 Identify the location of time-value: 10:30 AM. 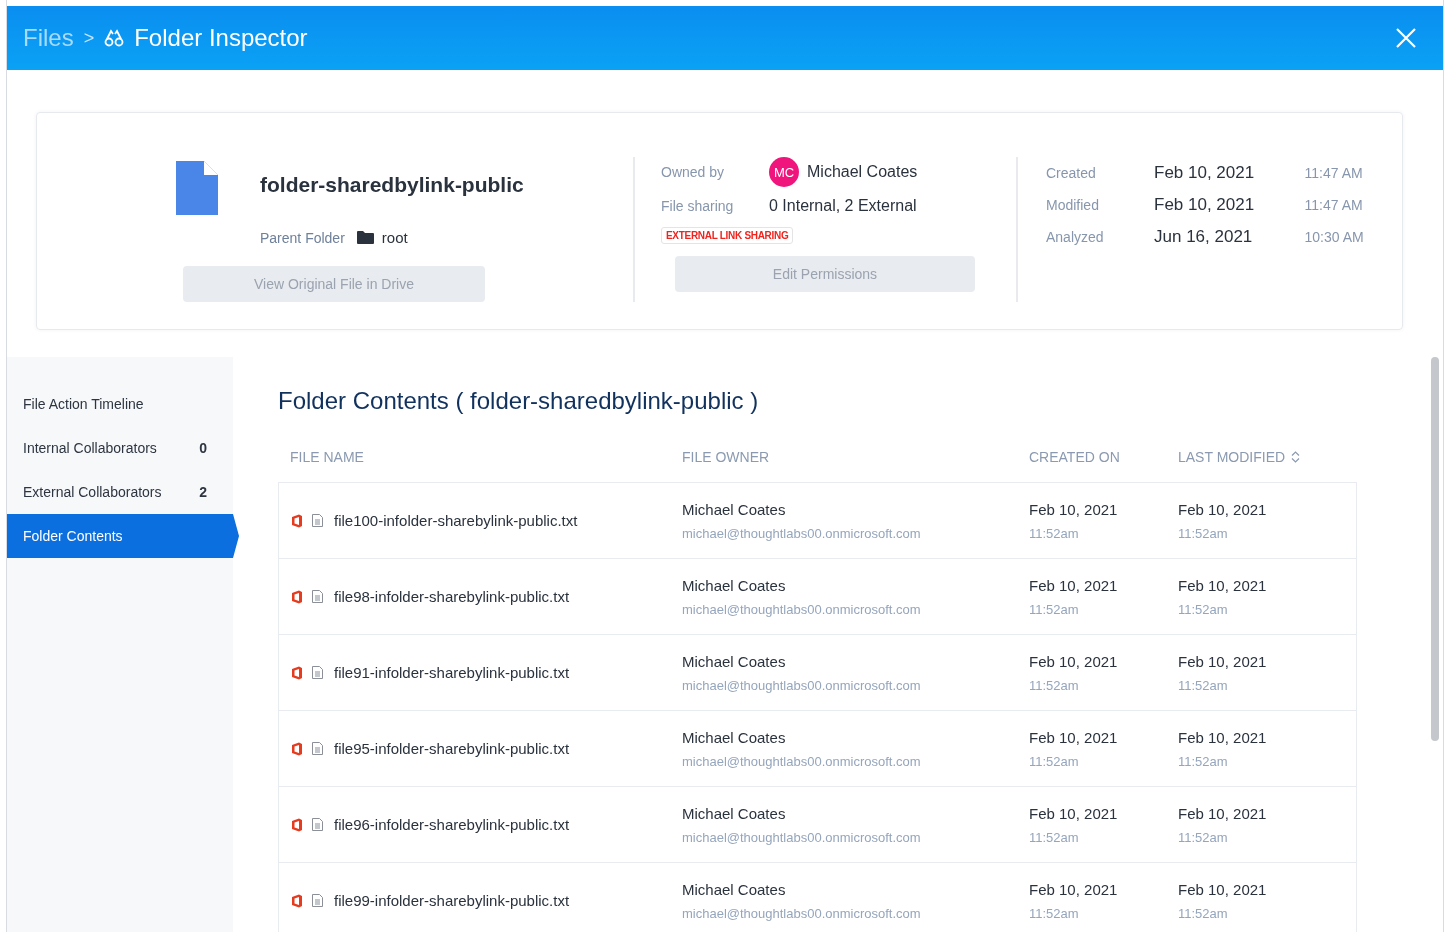
(1334, 237).